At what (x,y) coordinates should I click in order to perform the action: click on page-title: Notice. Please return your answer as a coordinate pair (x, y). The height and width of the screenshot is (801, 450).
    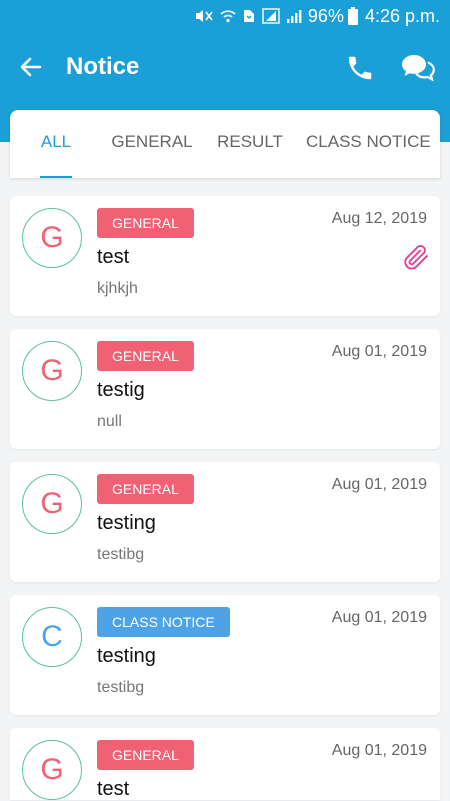
    Looking at the image, I should click on (103, 66).